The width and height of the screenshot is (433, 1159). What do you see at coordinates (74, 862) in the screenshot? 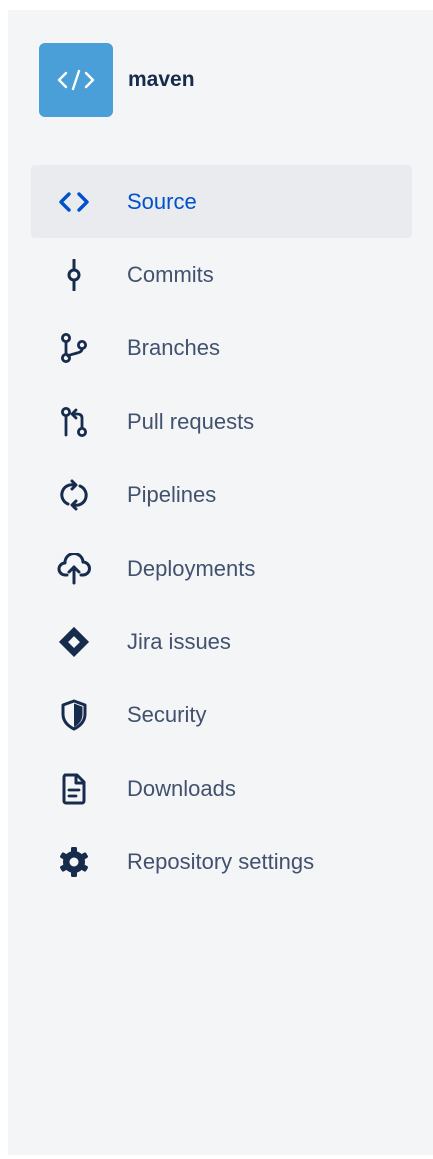
I see `gear-icon` at bounding box center [74, 862].